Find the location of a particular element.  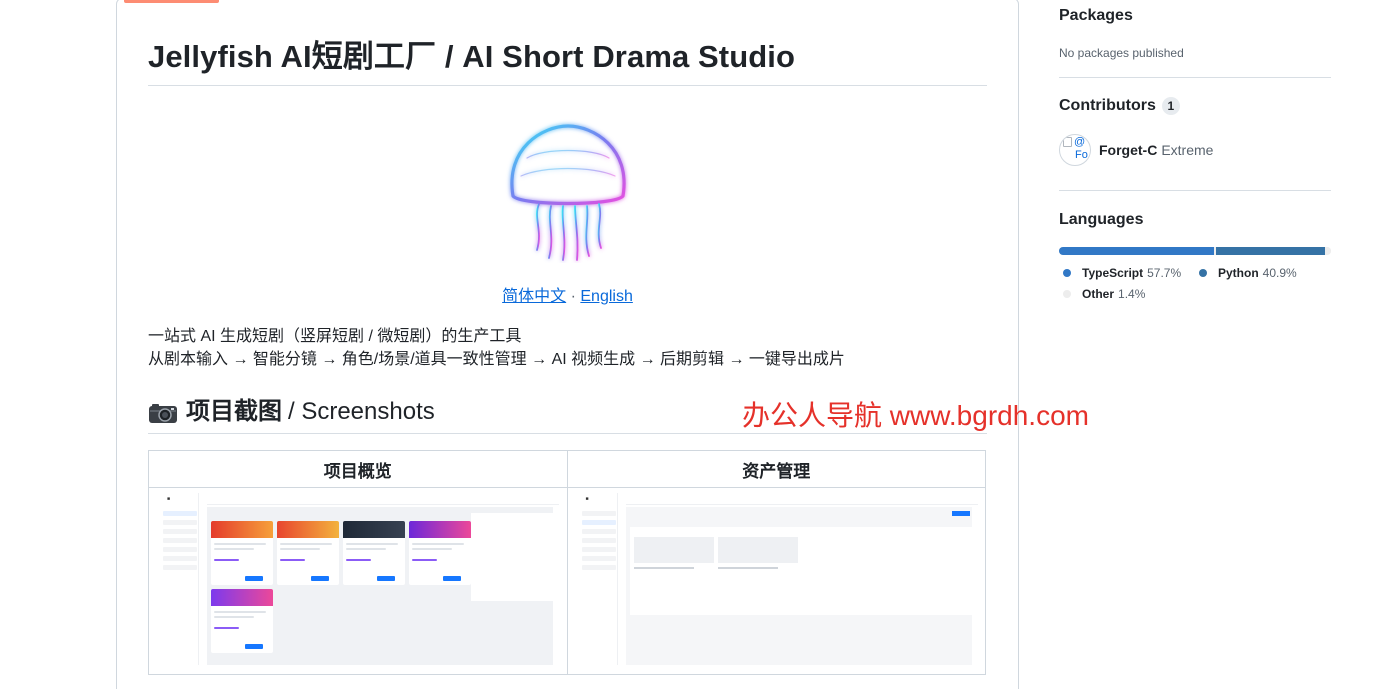

contributors-heading: Contributors 1 is located at coordinates (1119, 106).